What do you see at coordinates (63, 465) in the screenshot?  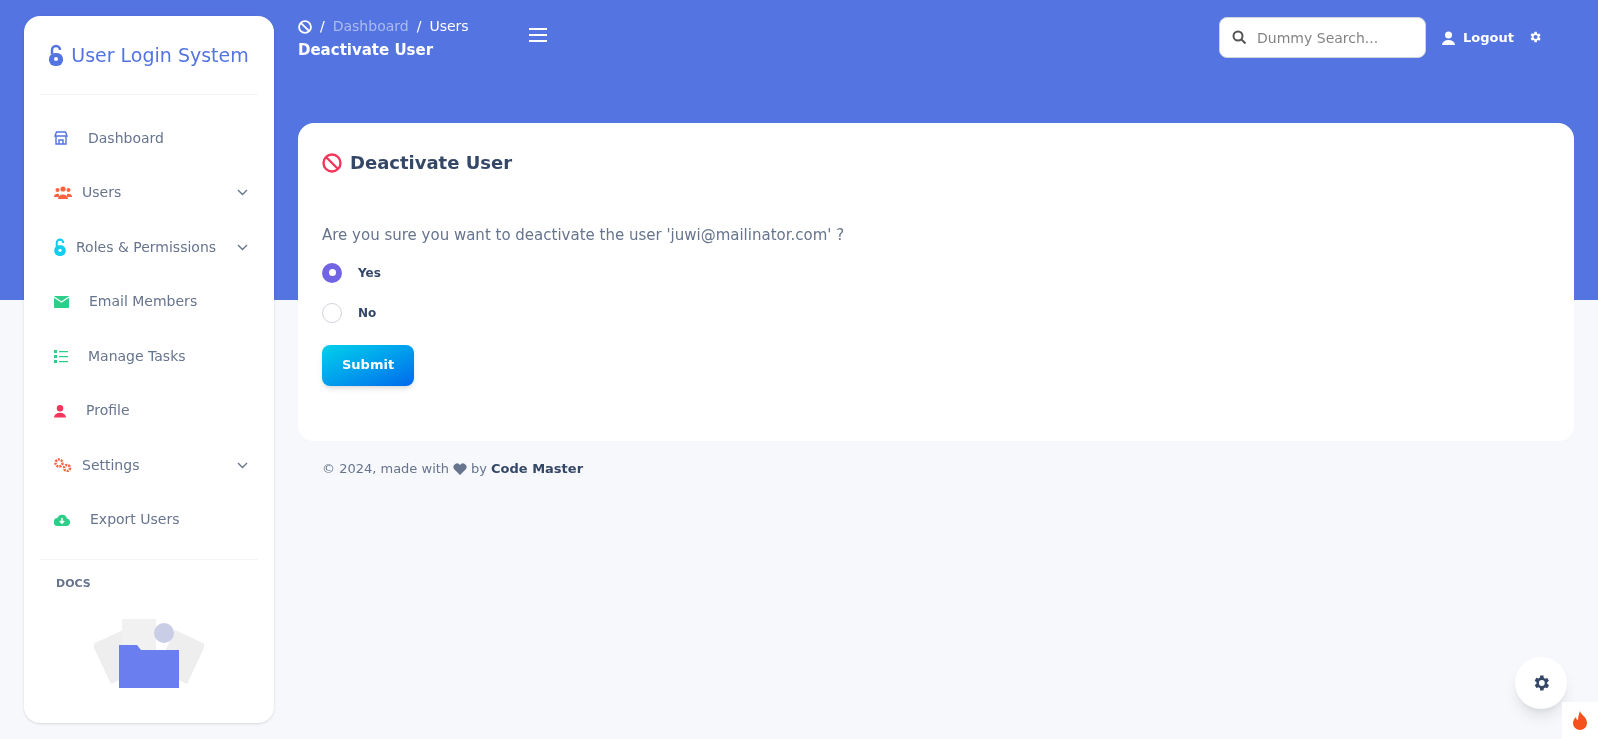 I see `gears-icon` at bounding box center [63, 465].